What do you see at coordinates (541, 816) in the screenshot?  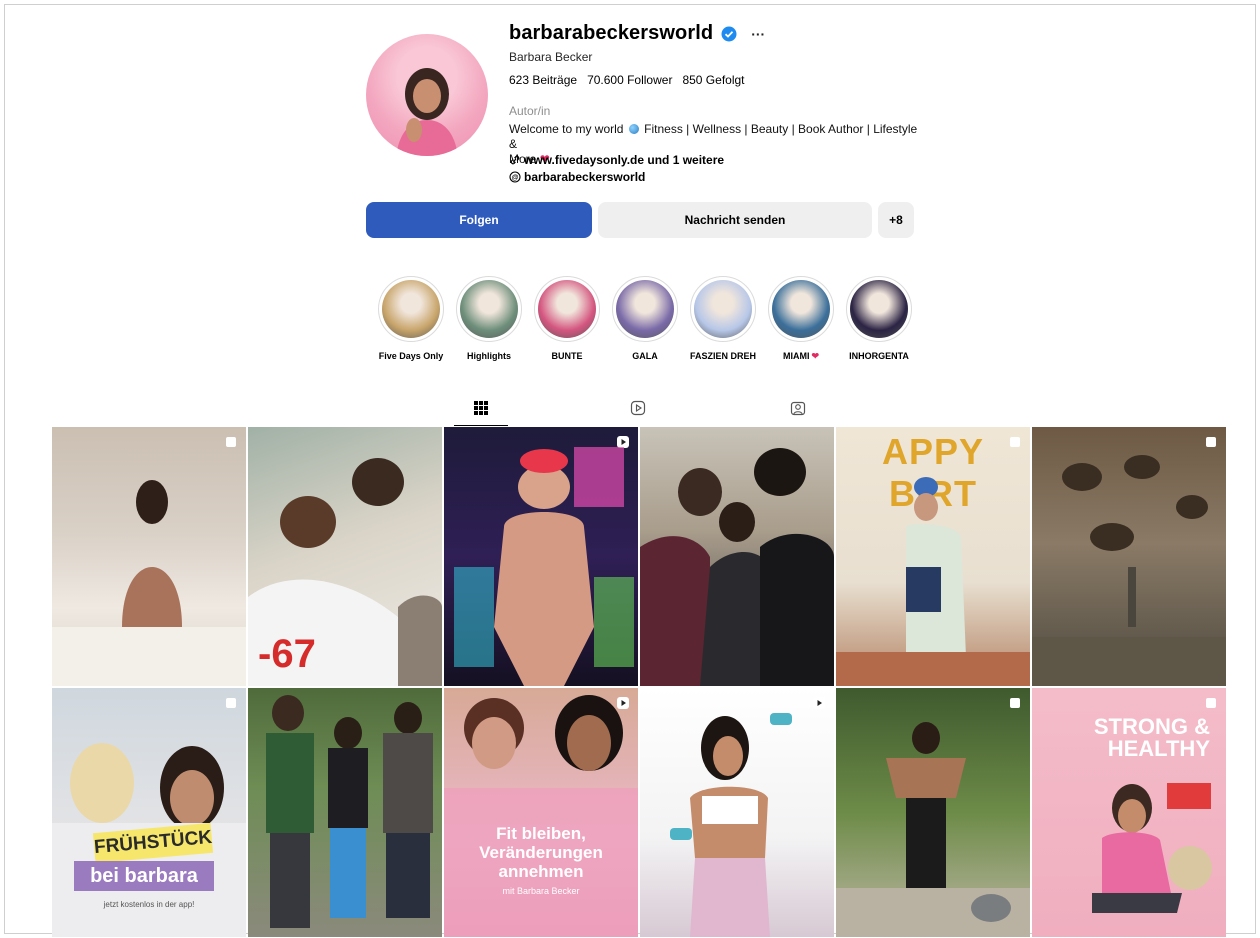 I see `post-photo-interview-icon` at bounding box center [541, 816].